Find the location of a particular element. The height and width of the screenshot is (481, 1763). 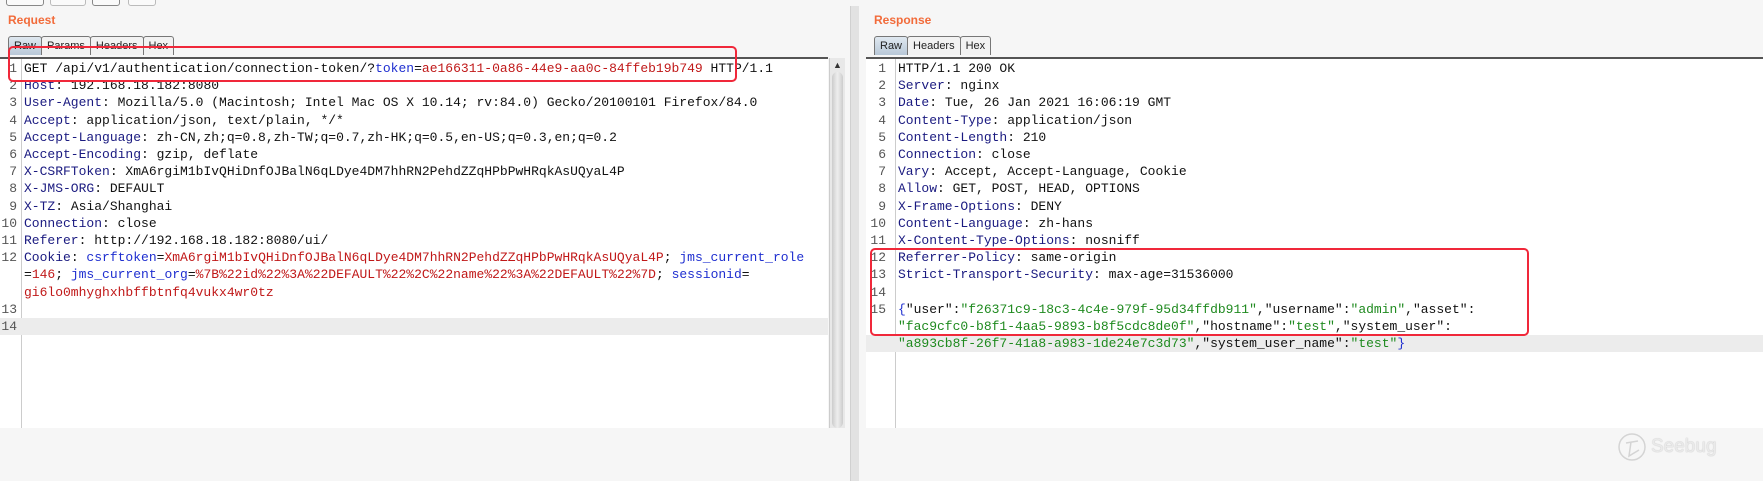

header-name: Referer is located at coordinates (51, 241).